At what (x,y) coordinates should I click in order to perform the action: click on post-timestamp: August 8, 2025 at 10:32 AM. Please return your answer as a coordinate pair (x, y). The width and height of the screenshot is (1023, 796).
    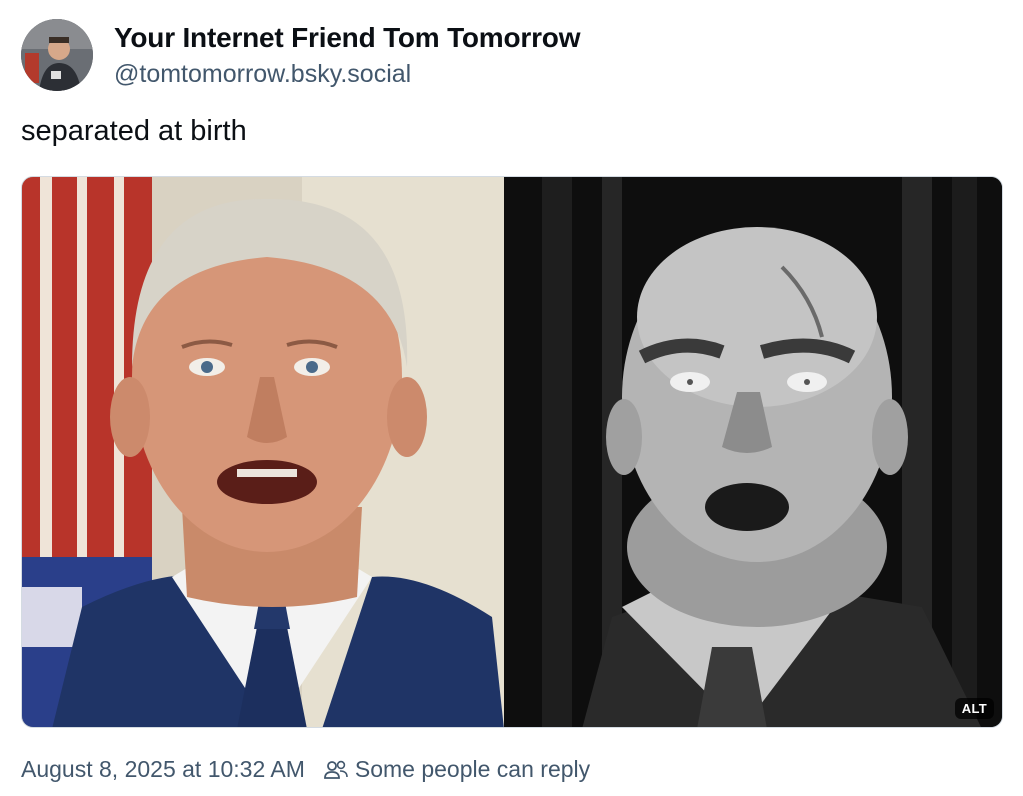
    Looking at the image, I should click on (163, 769).